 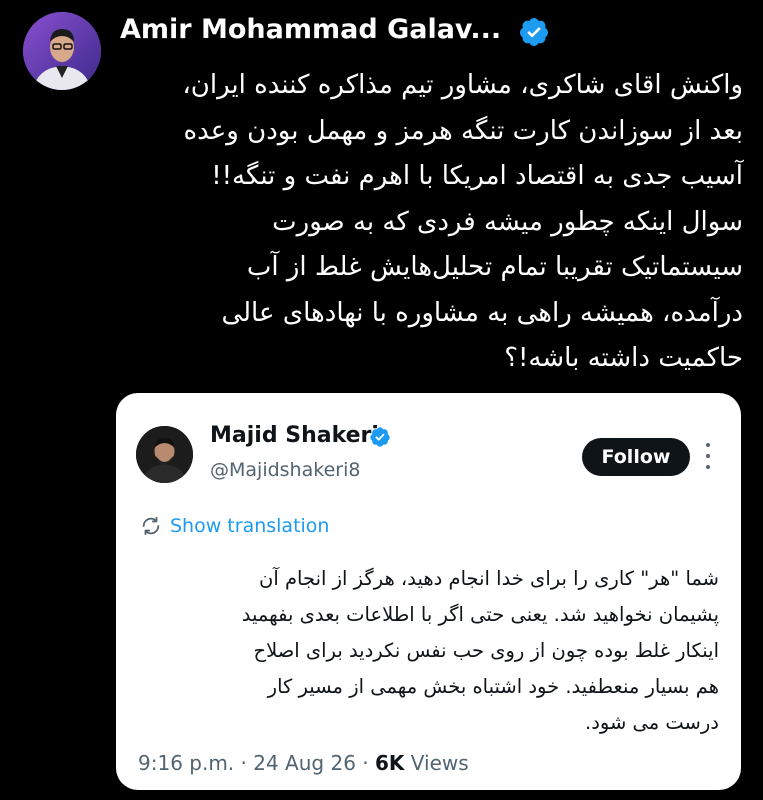 What do you see at coordinates (390, 763) in the screenshot?
I see `views-count: 6K` at bounding box center [390, 763].